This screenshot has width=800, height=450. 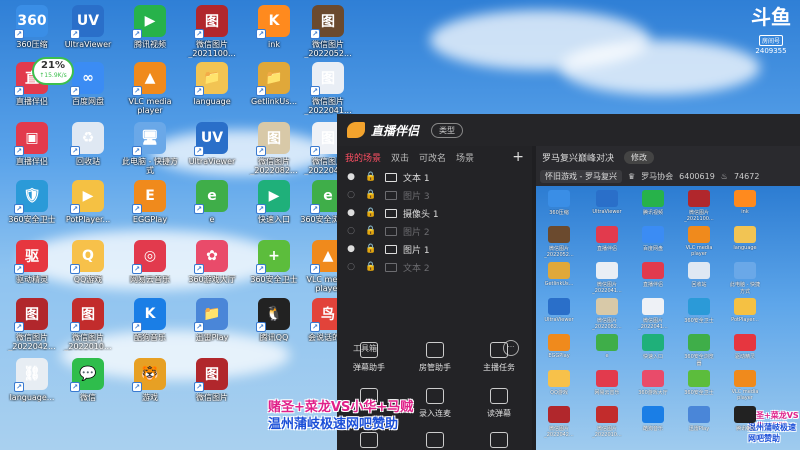 I want to click on desktop-icon: ▣ ↗ 直播伴侣, so click(x=32, y=153).